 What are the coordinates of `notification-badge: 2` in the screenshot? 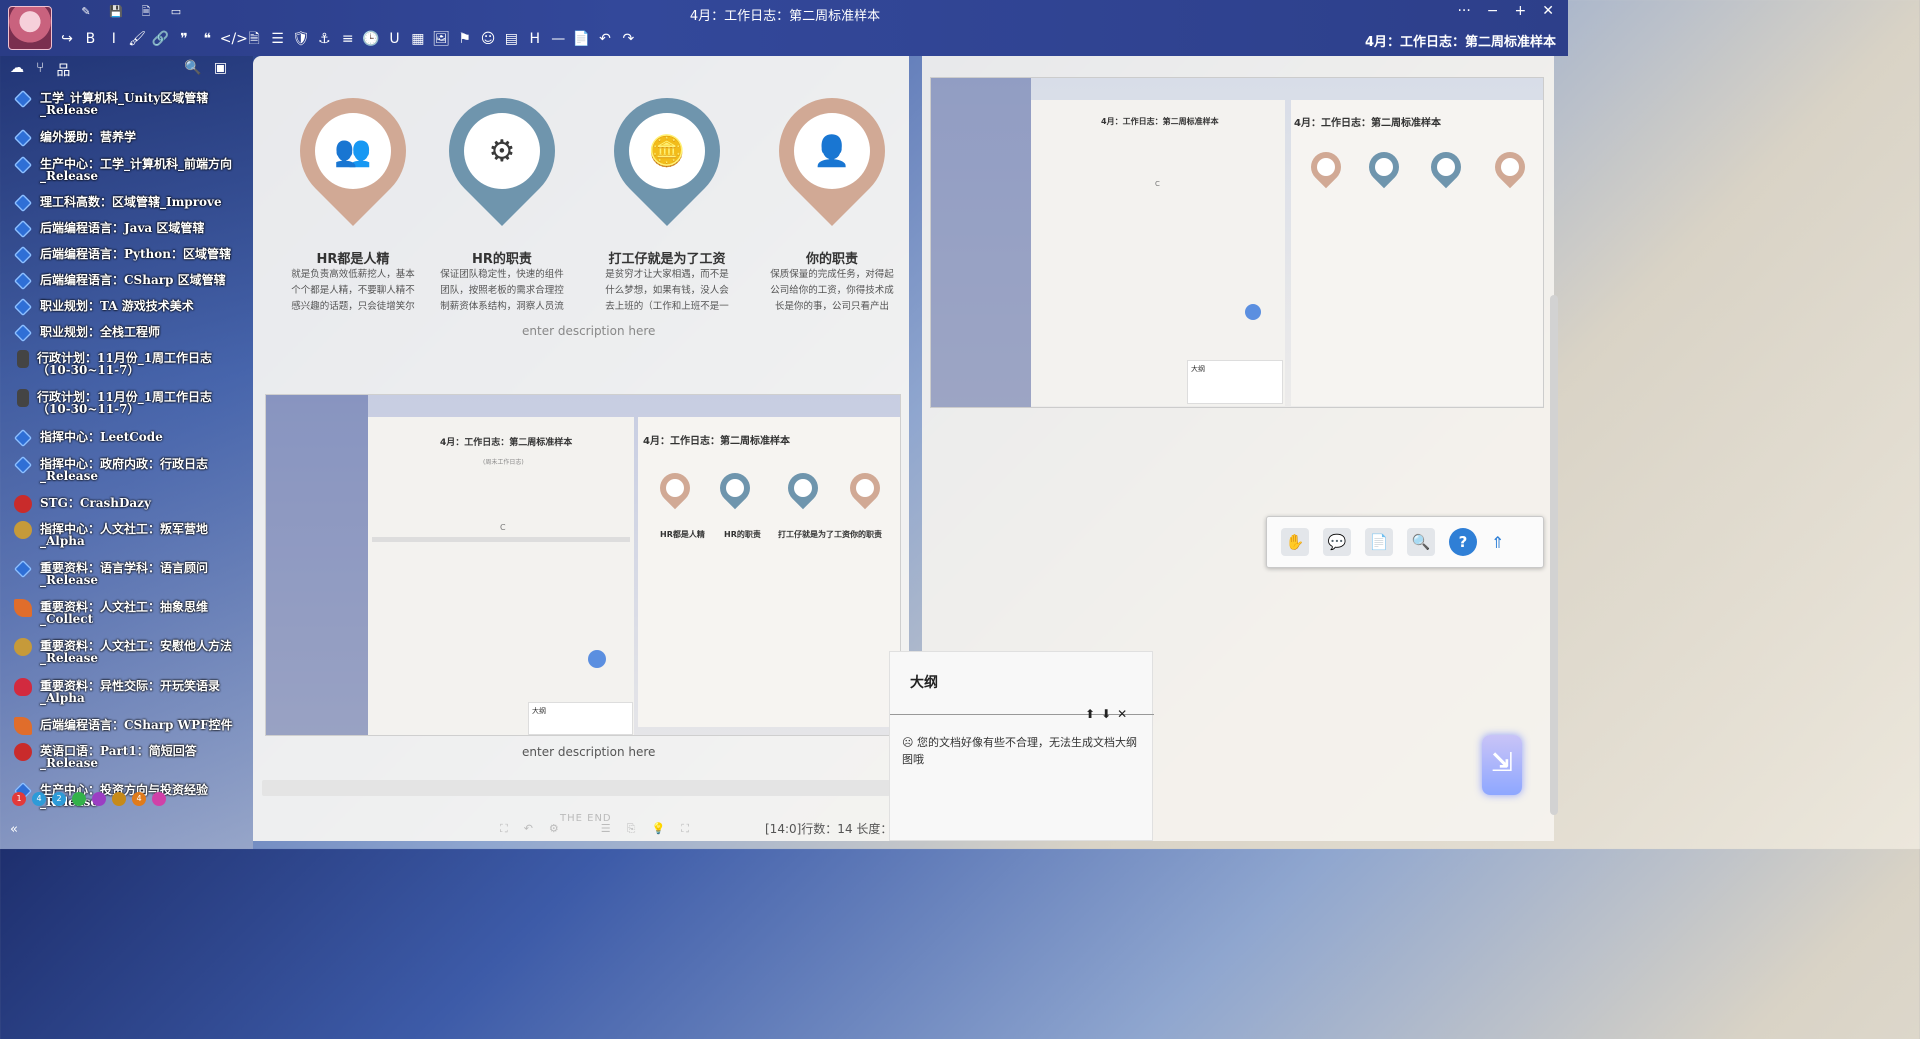 It's located at (59, 799).